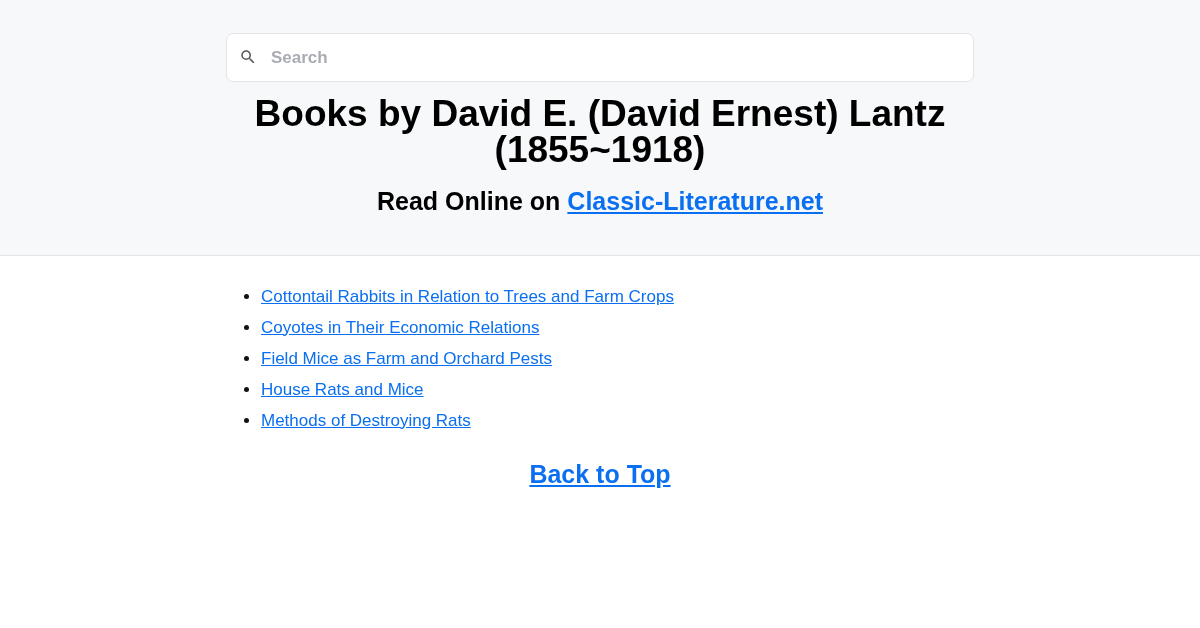 This screenshot has width=1200, height=628. I want to click on book-link: Coyotes in Their Economic Relations, so click(400, 327).